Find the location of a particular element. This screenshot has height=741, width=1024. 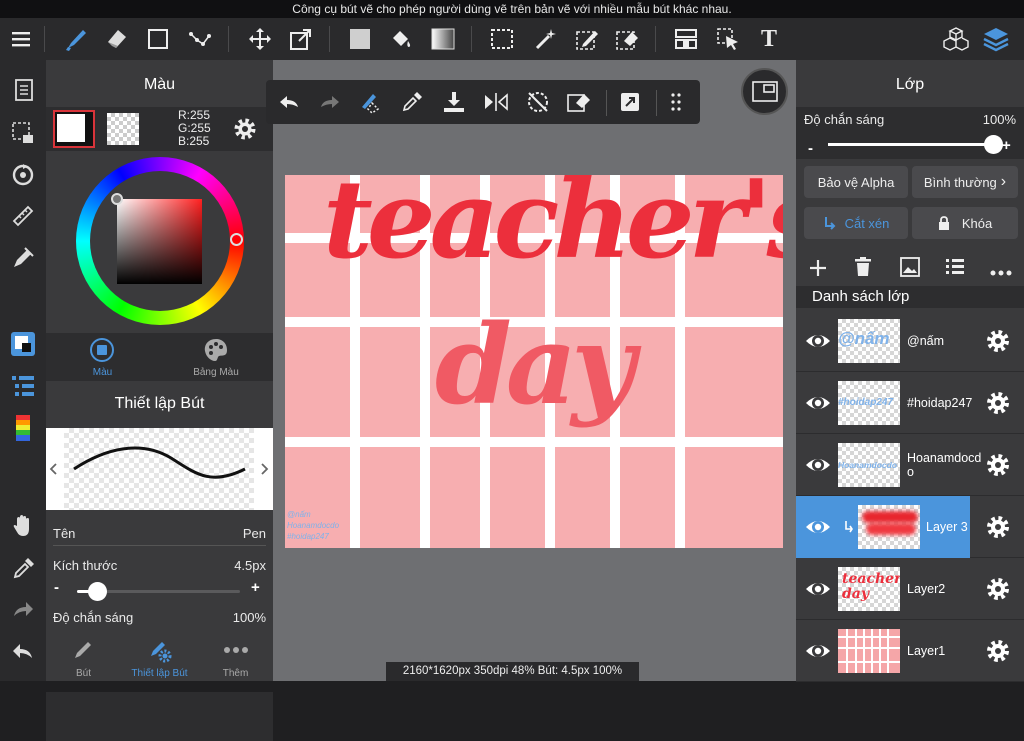

rotate-canvas-icon is located at coordinates (23, 175).